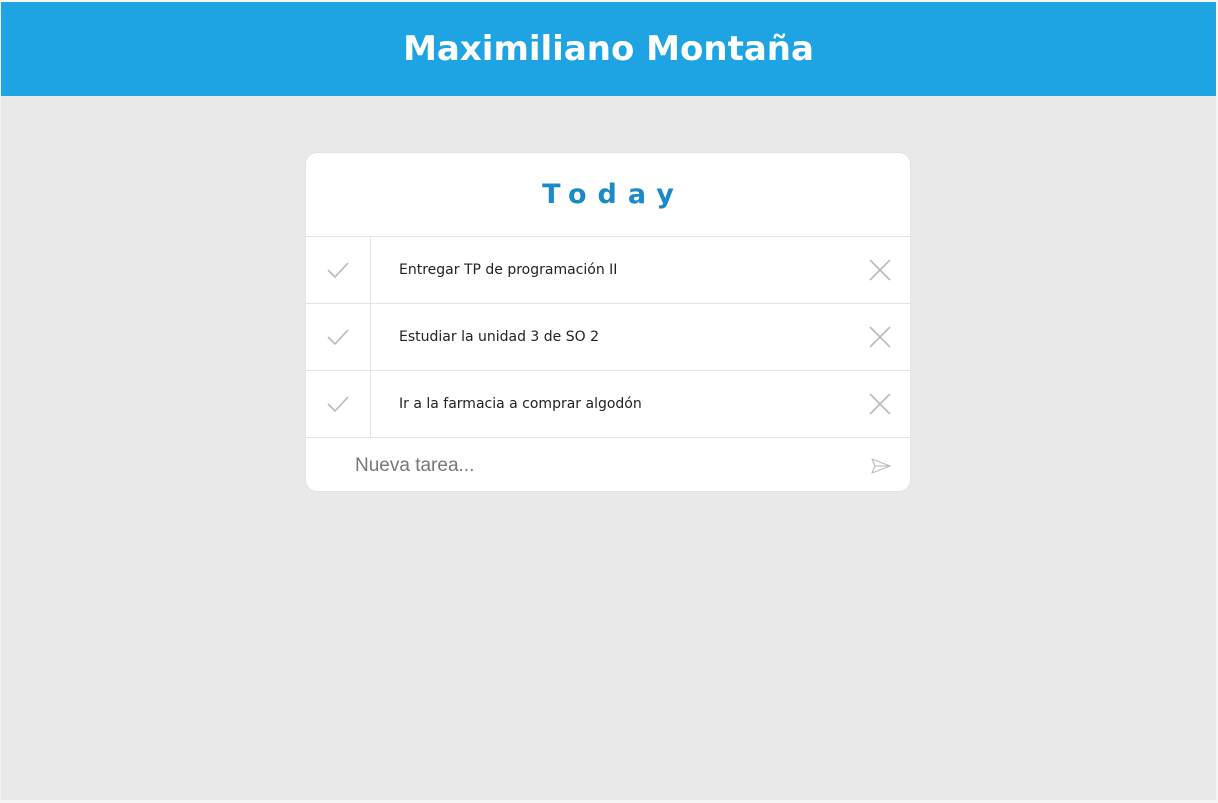 This screenshot has width=1218, height=803. I want to click on send-icon, so click(881, 466).